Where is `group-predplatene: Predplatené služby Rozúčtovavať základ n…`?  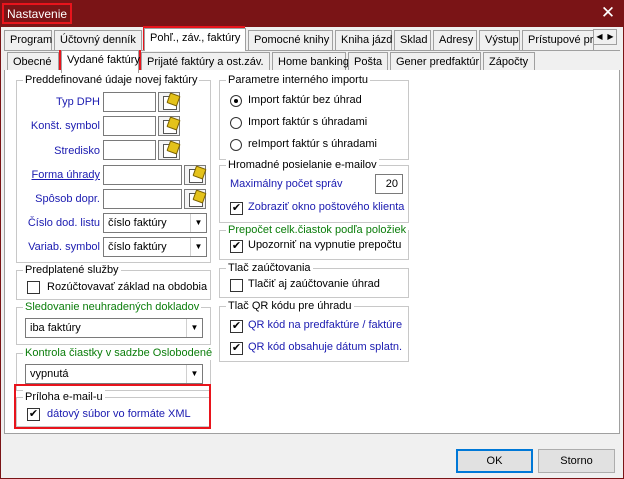
group-predplatene: Predplatené služby Rozúčtovavať základ n… is located at coordinates (113, 281).